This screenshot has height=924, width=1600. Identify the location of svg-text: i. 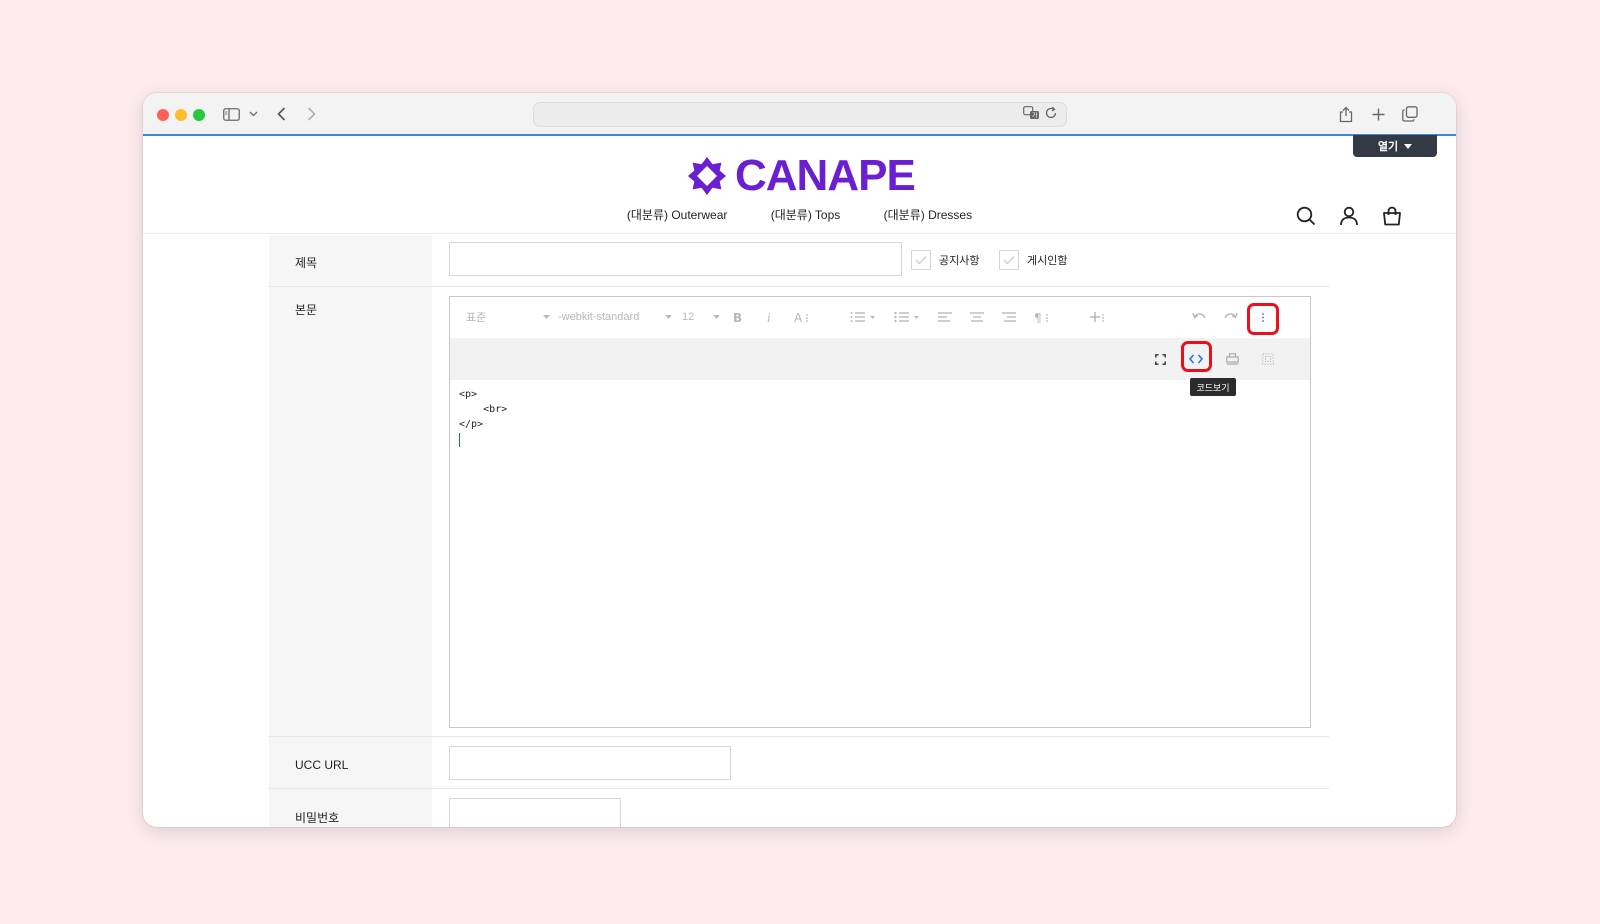
(769, 317).